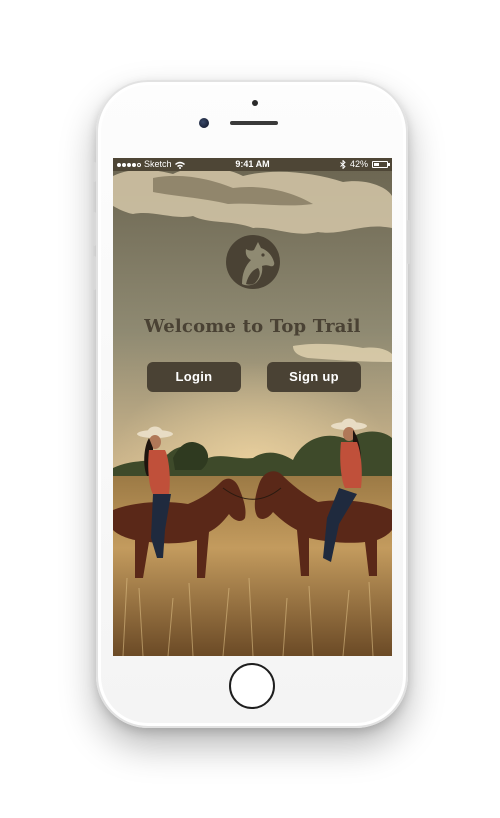 This screenshot has height=818, width=500. What do you see at coordinates (254, 123) in the screenshot?
I see `earpiece-speaker` at bounding box center [254, 123].